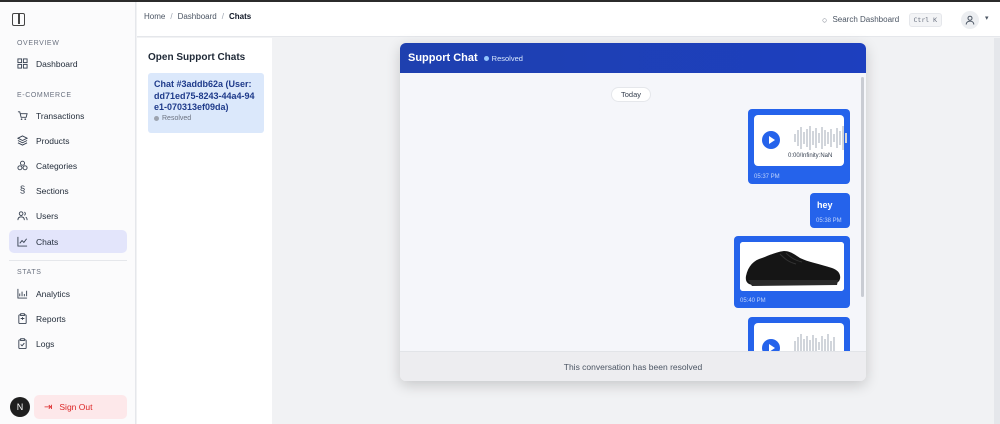  What do you see at coordinates (154, 16) in the screenshot?
I see `breadcrumb-home: Home` at bounding box center [154, 16].